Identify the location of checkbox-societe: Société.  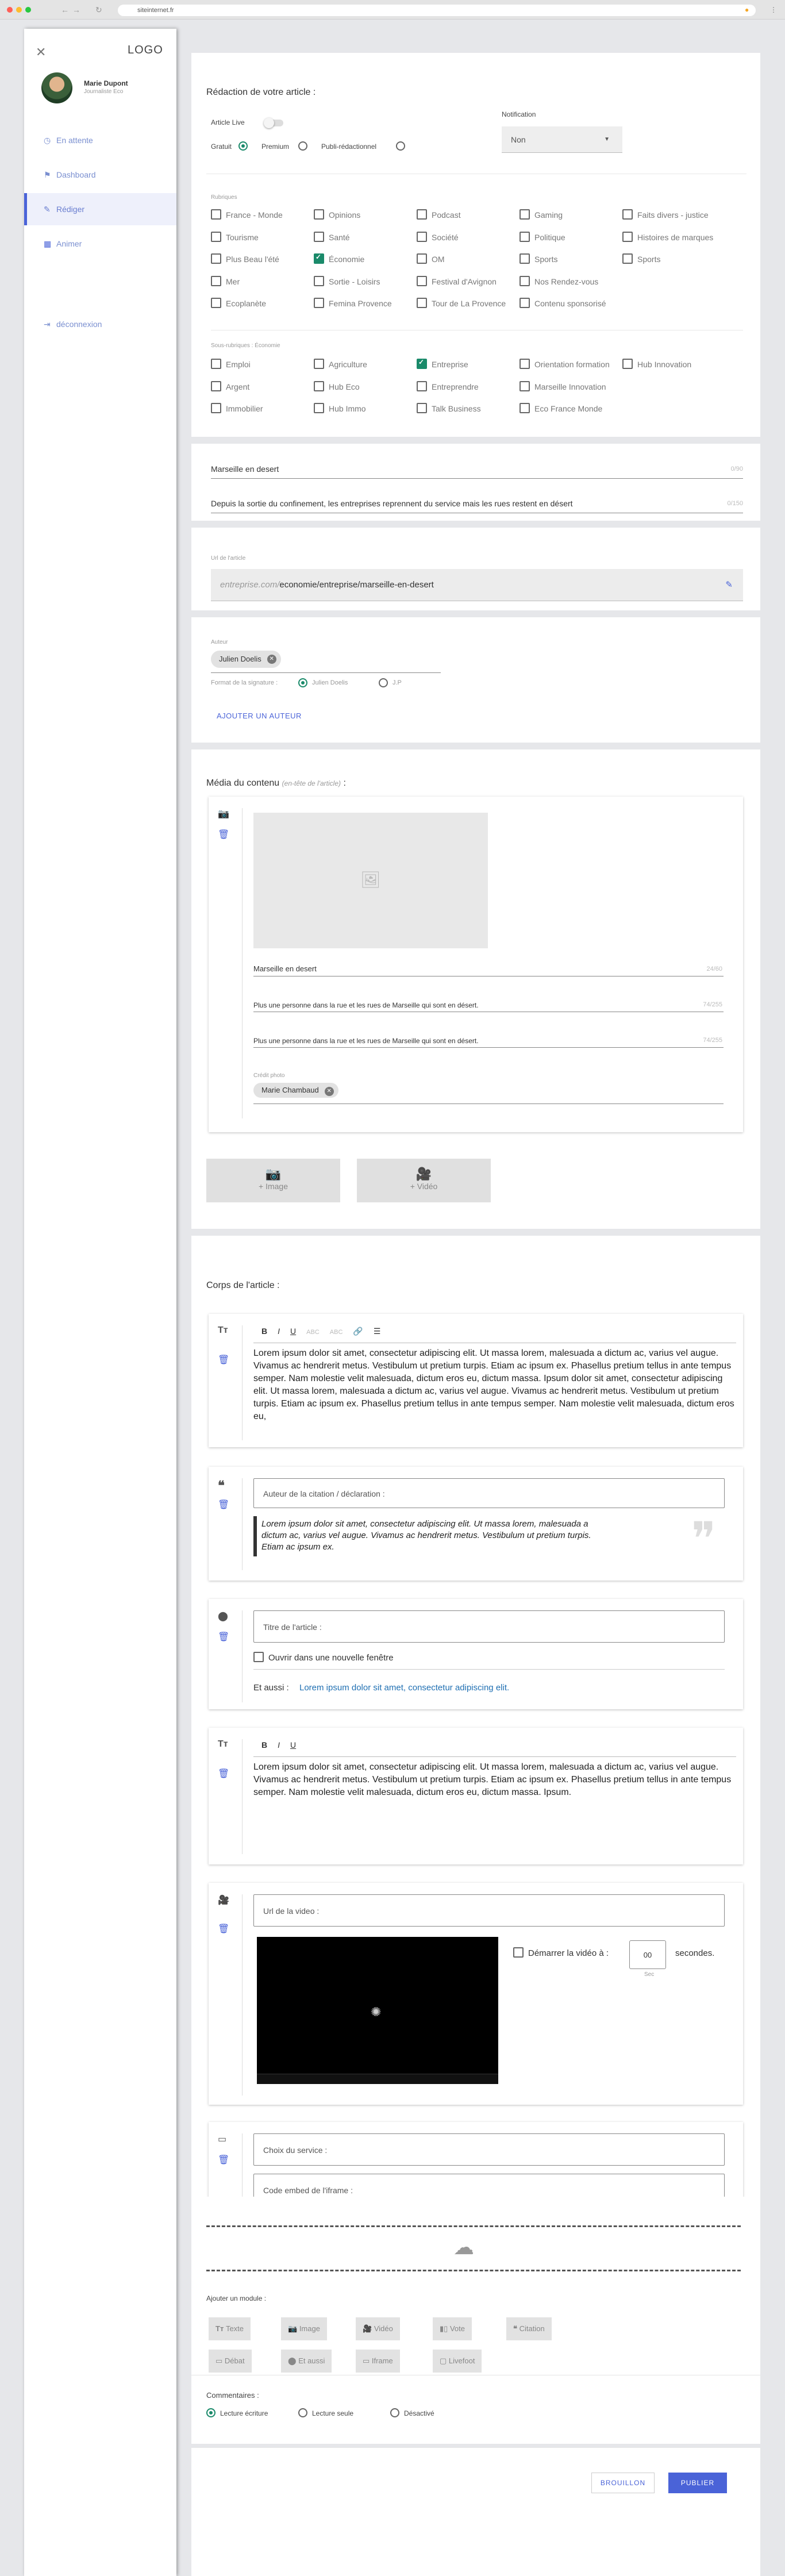
(438, 237).